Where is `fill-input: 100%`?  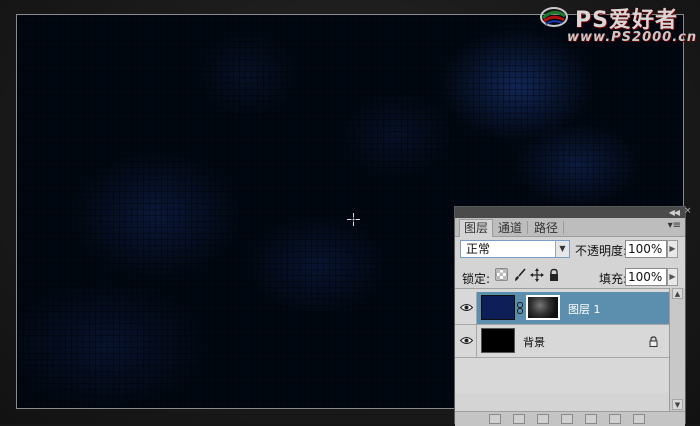
fill-input: 100% is located at coordinates (646, 277).